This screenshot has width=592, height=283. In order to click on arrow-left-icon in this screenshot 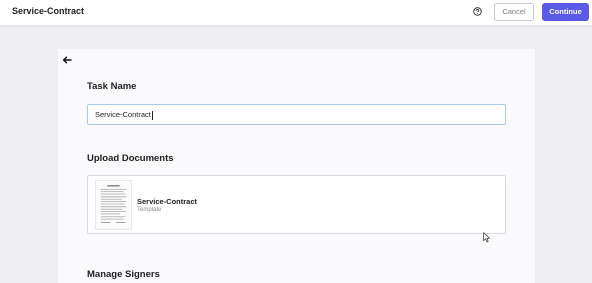, I will do `click(67, 60)`.